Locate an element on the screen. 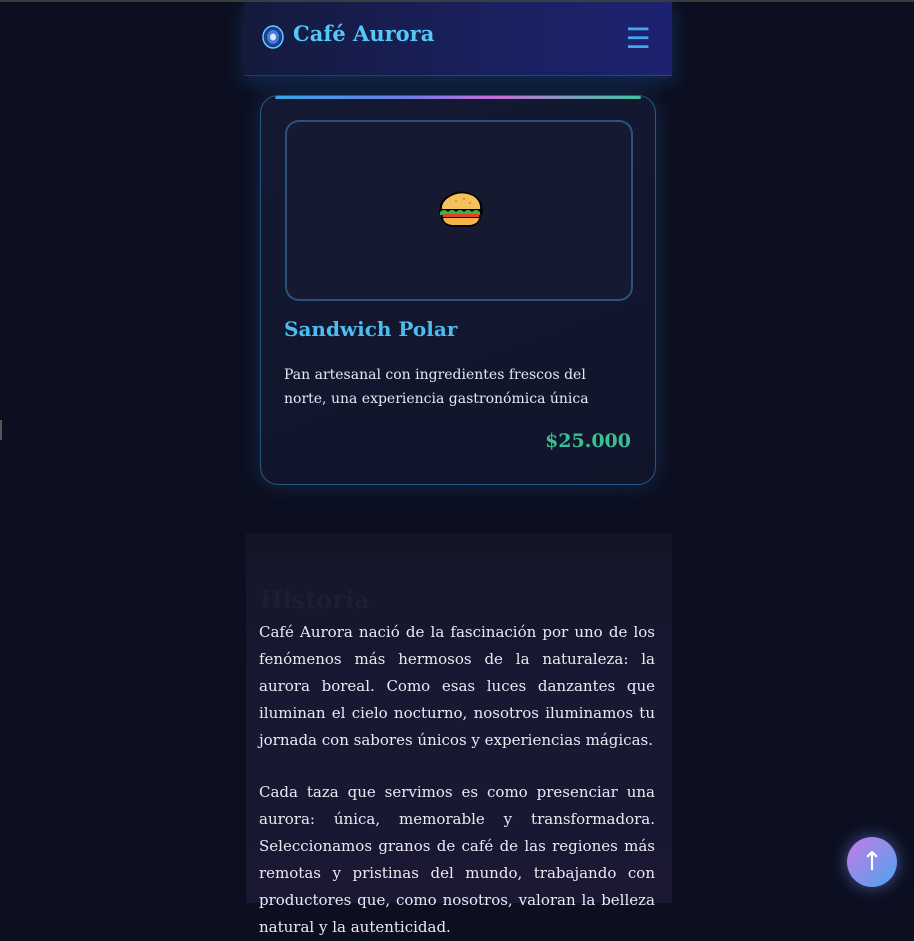 The height and width of the screenshot is (941, 914). site-header: Café Aurora ☰ is located at coordinates (458, 39).